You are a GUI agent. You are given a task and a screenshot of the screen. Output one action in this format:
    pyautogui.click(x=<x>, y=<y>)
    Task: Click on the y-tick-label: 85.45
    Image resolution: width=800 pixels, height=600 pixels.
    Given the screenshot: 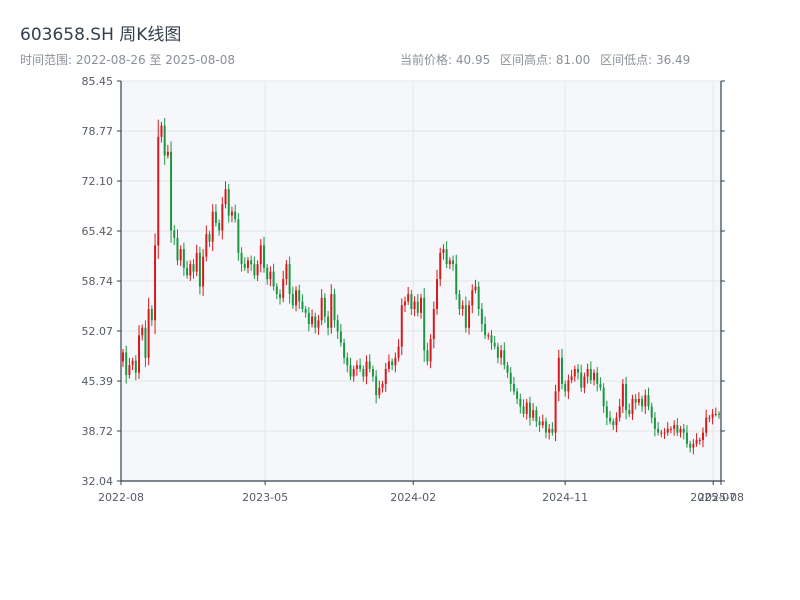 What is the action you would take?
    pyautogui.click(x=98, y=81)
    